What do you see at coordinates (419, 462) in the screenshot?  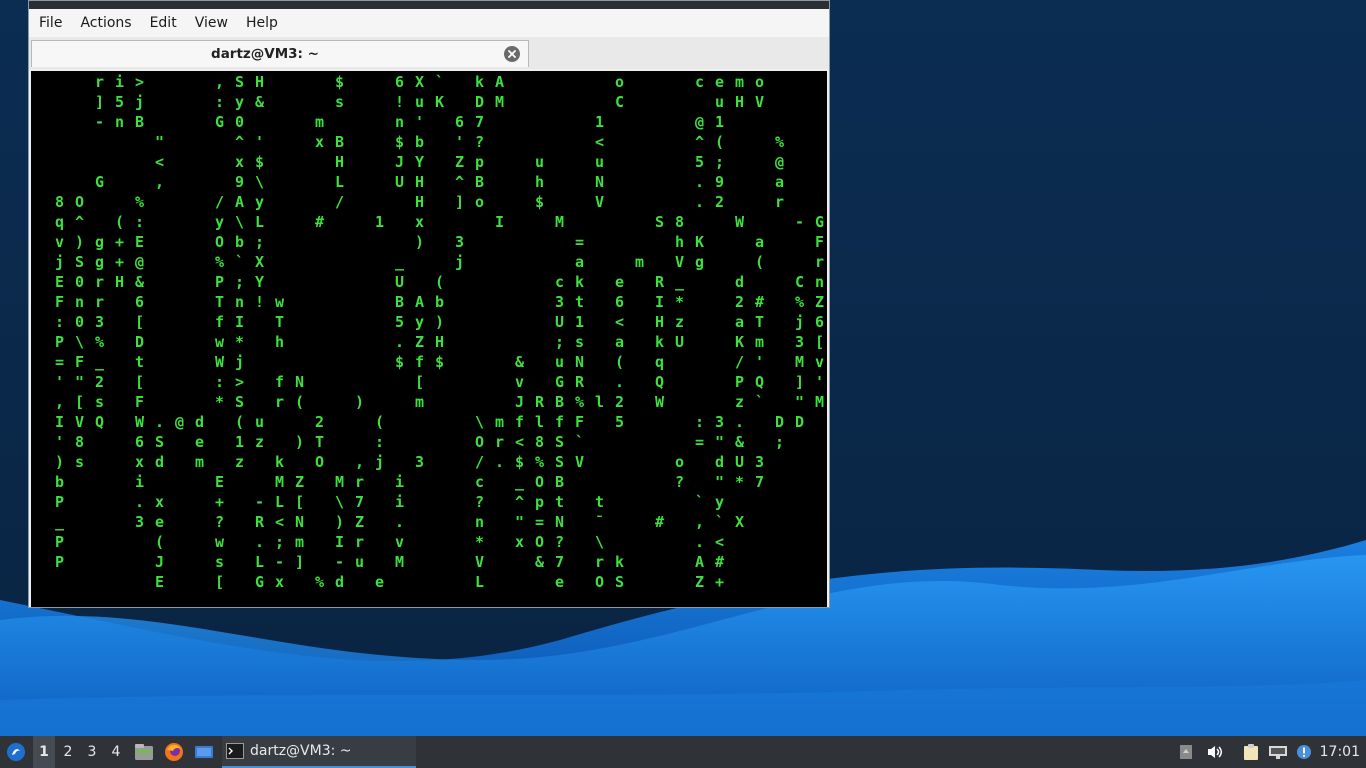 I see `matrix-row: )s xd m z k O ,j 3 /.$%SV o dU3` at bounding box center [419, 462].